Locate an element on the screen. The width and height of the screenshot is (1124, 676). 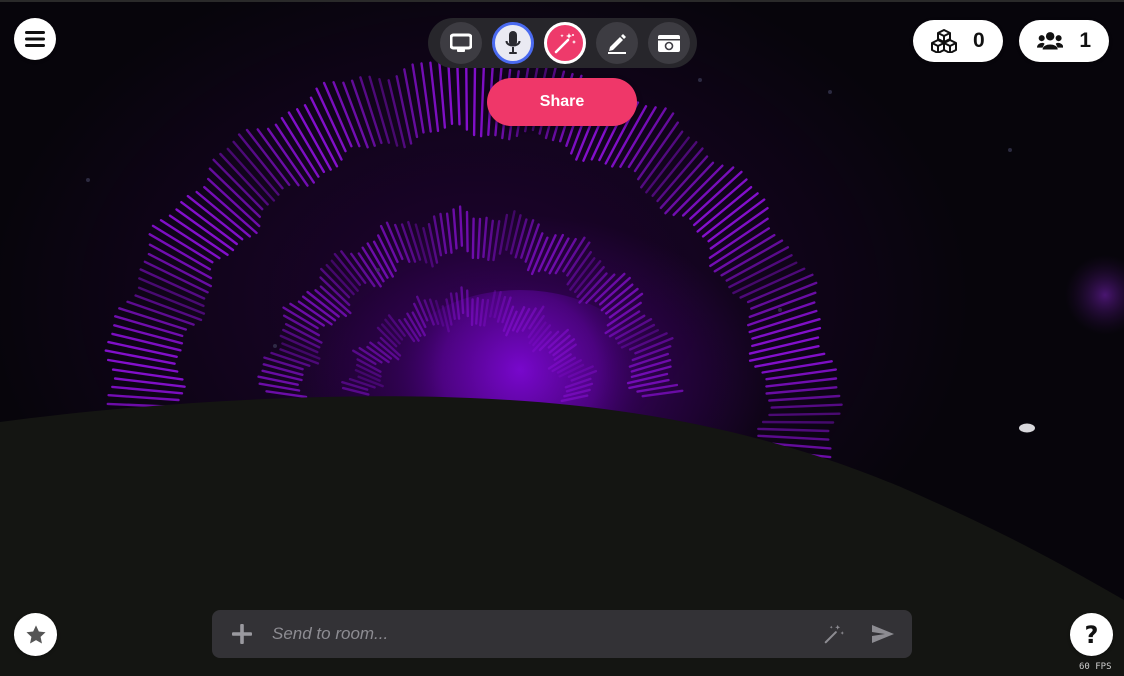
help-button: ? is located at coordinates (1091, 634).